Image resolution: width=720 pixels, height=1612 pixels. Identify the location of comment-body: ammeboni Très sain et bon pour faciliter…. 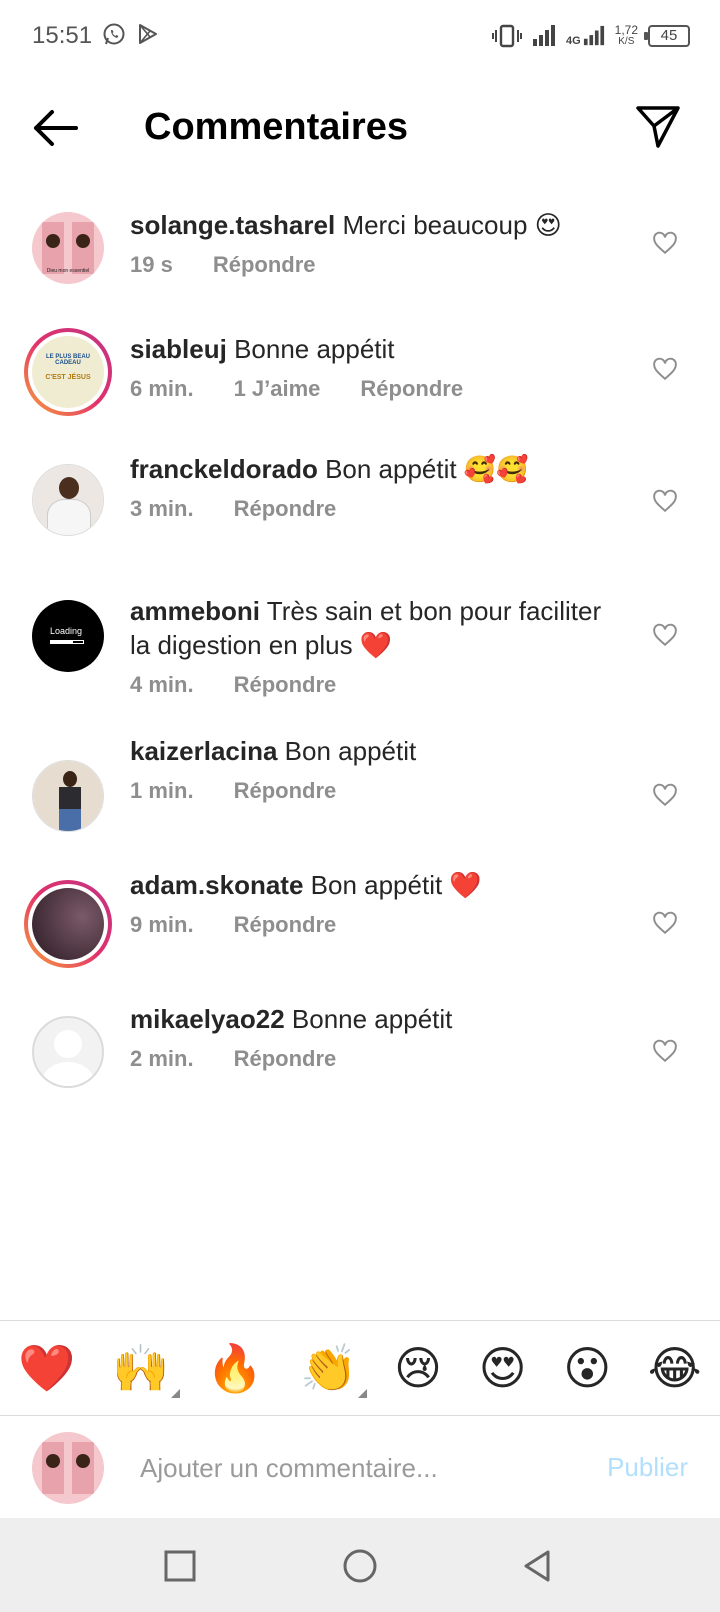
(370, 646).